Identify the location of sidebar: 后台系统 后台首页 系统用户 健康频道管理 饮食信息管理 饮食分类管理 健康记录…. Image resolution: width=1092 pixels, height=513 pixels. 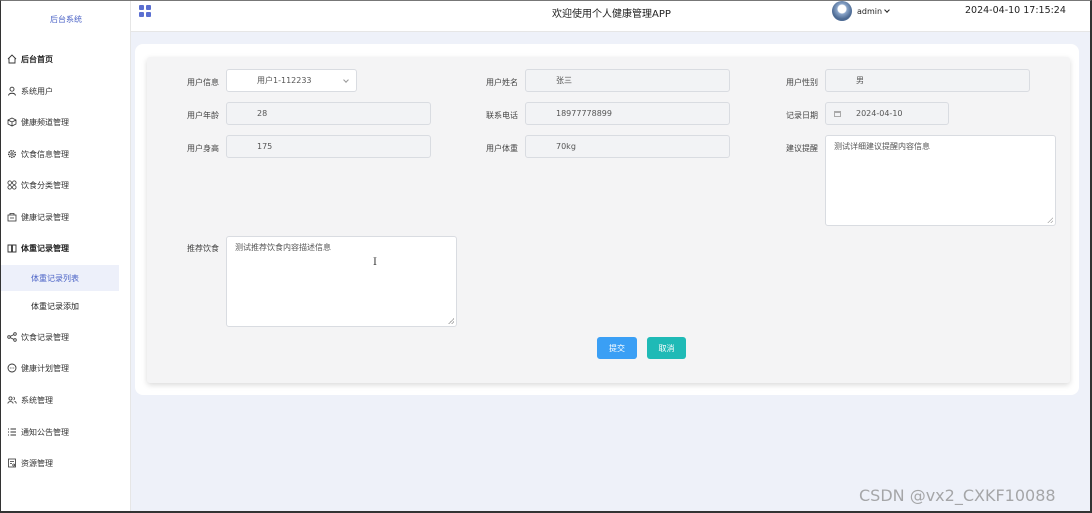
(66, 256).